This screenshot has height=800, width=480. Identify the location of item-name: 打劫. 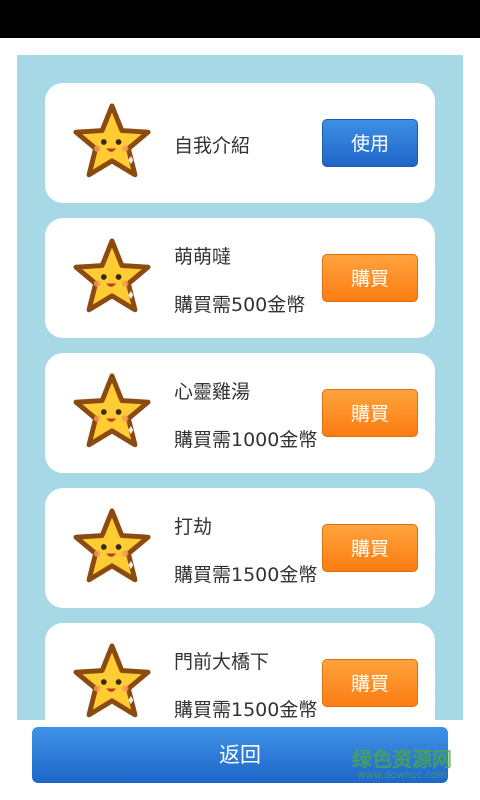
(193, 527).